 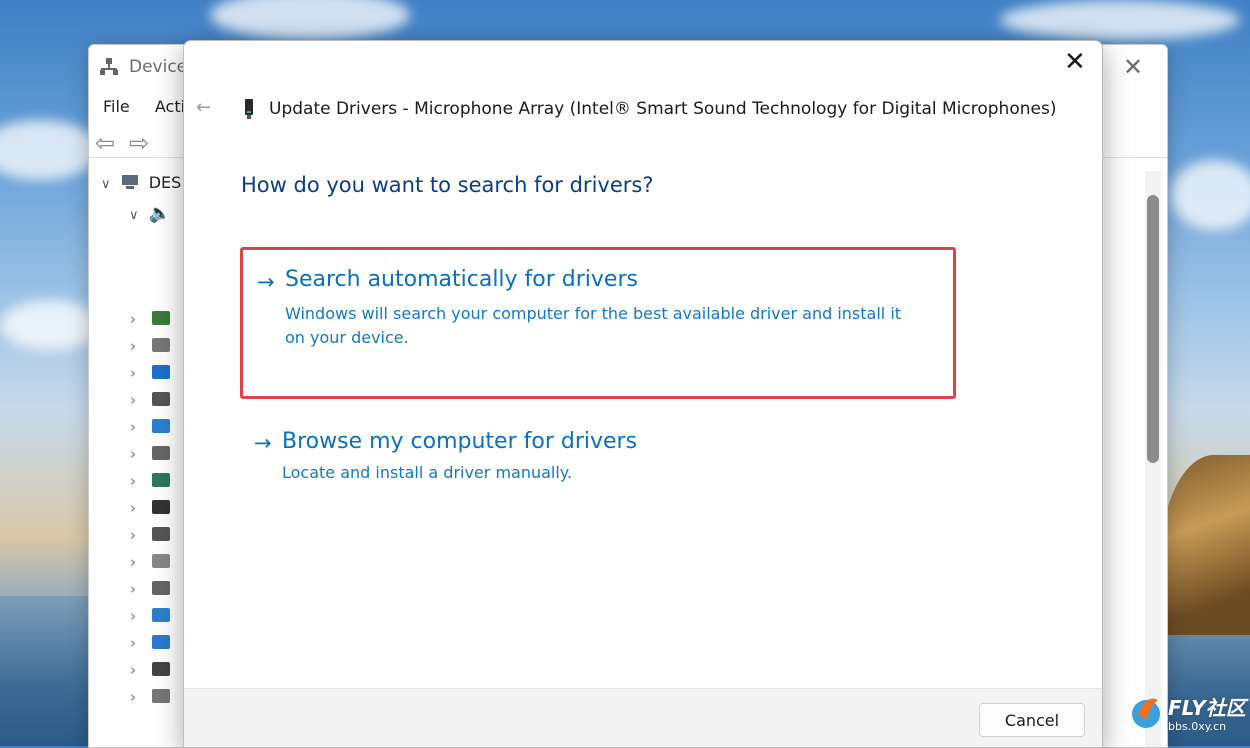 What do you see at coordinates (158, 67) in the screenshot?
I see `window-title: Device` at bounding box center [158, 67].